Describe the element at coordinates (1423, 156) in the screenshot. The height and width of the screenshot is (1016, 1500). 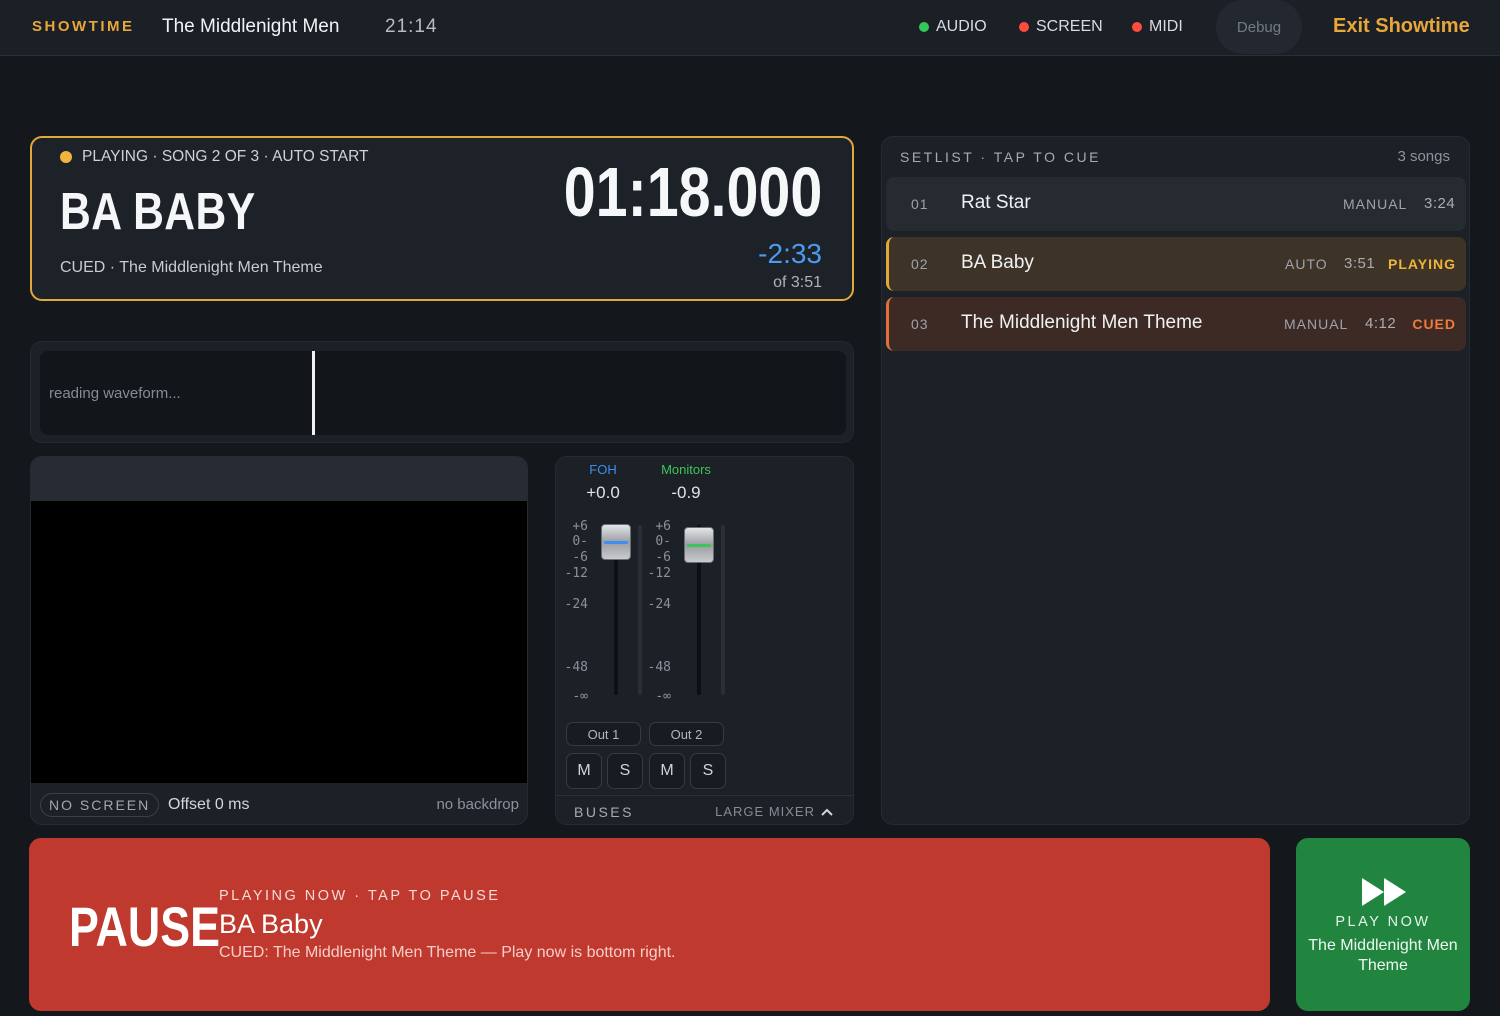
I see `setlist-count: 3 songs` at that location.